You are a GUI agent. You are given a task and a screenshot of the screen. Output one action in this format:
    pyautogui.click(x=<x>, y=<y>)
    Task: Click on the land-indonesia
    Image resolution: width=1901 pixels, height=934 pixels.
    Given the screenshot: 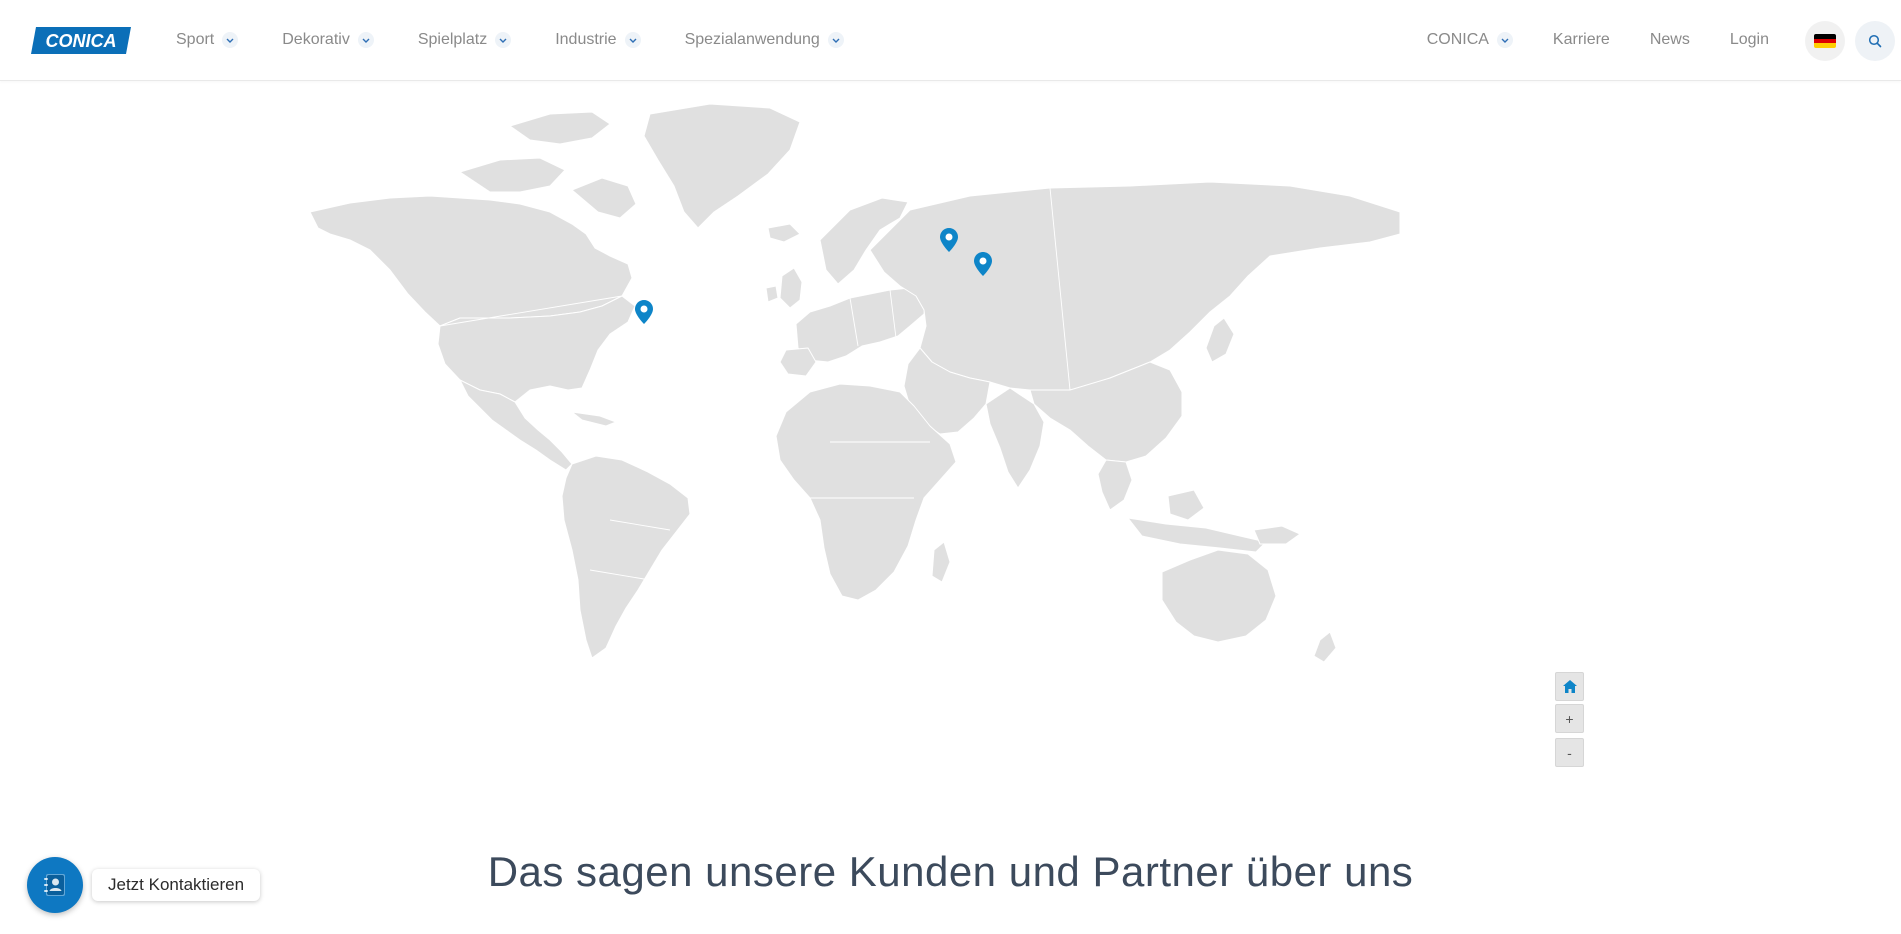 What is the action you would take?
    pyautogui.click(x=1197, y=535)
    